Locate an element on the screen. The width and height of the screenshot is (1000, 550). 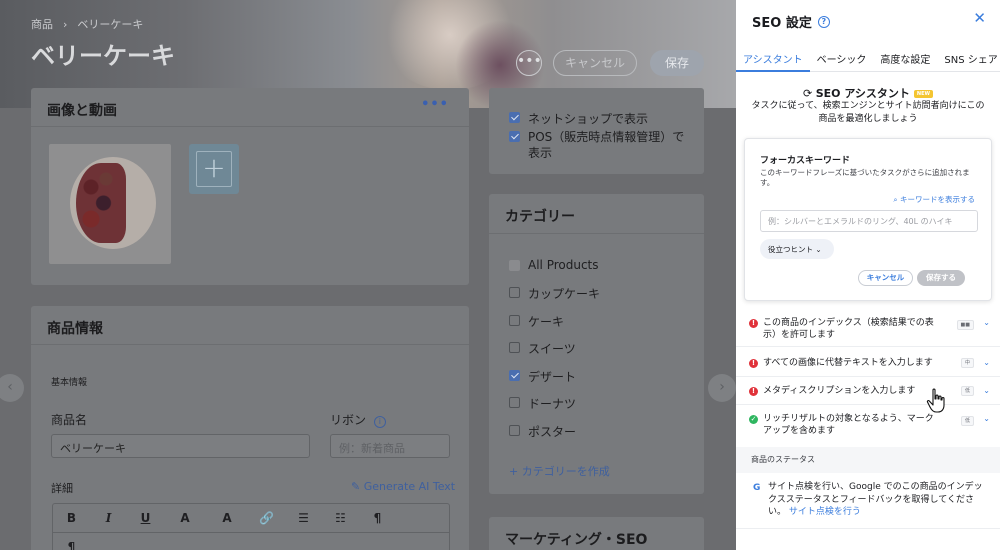
tab-social-share: SNS シェア is located at coordinates (968, 59).